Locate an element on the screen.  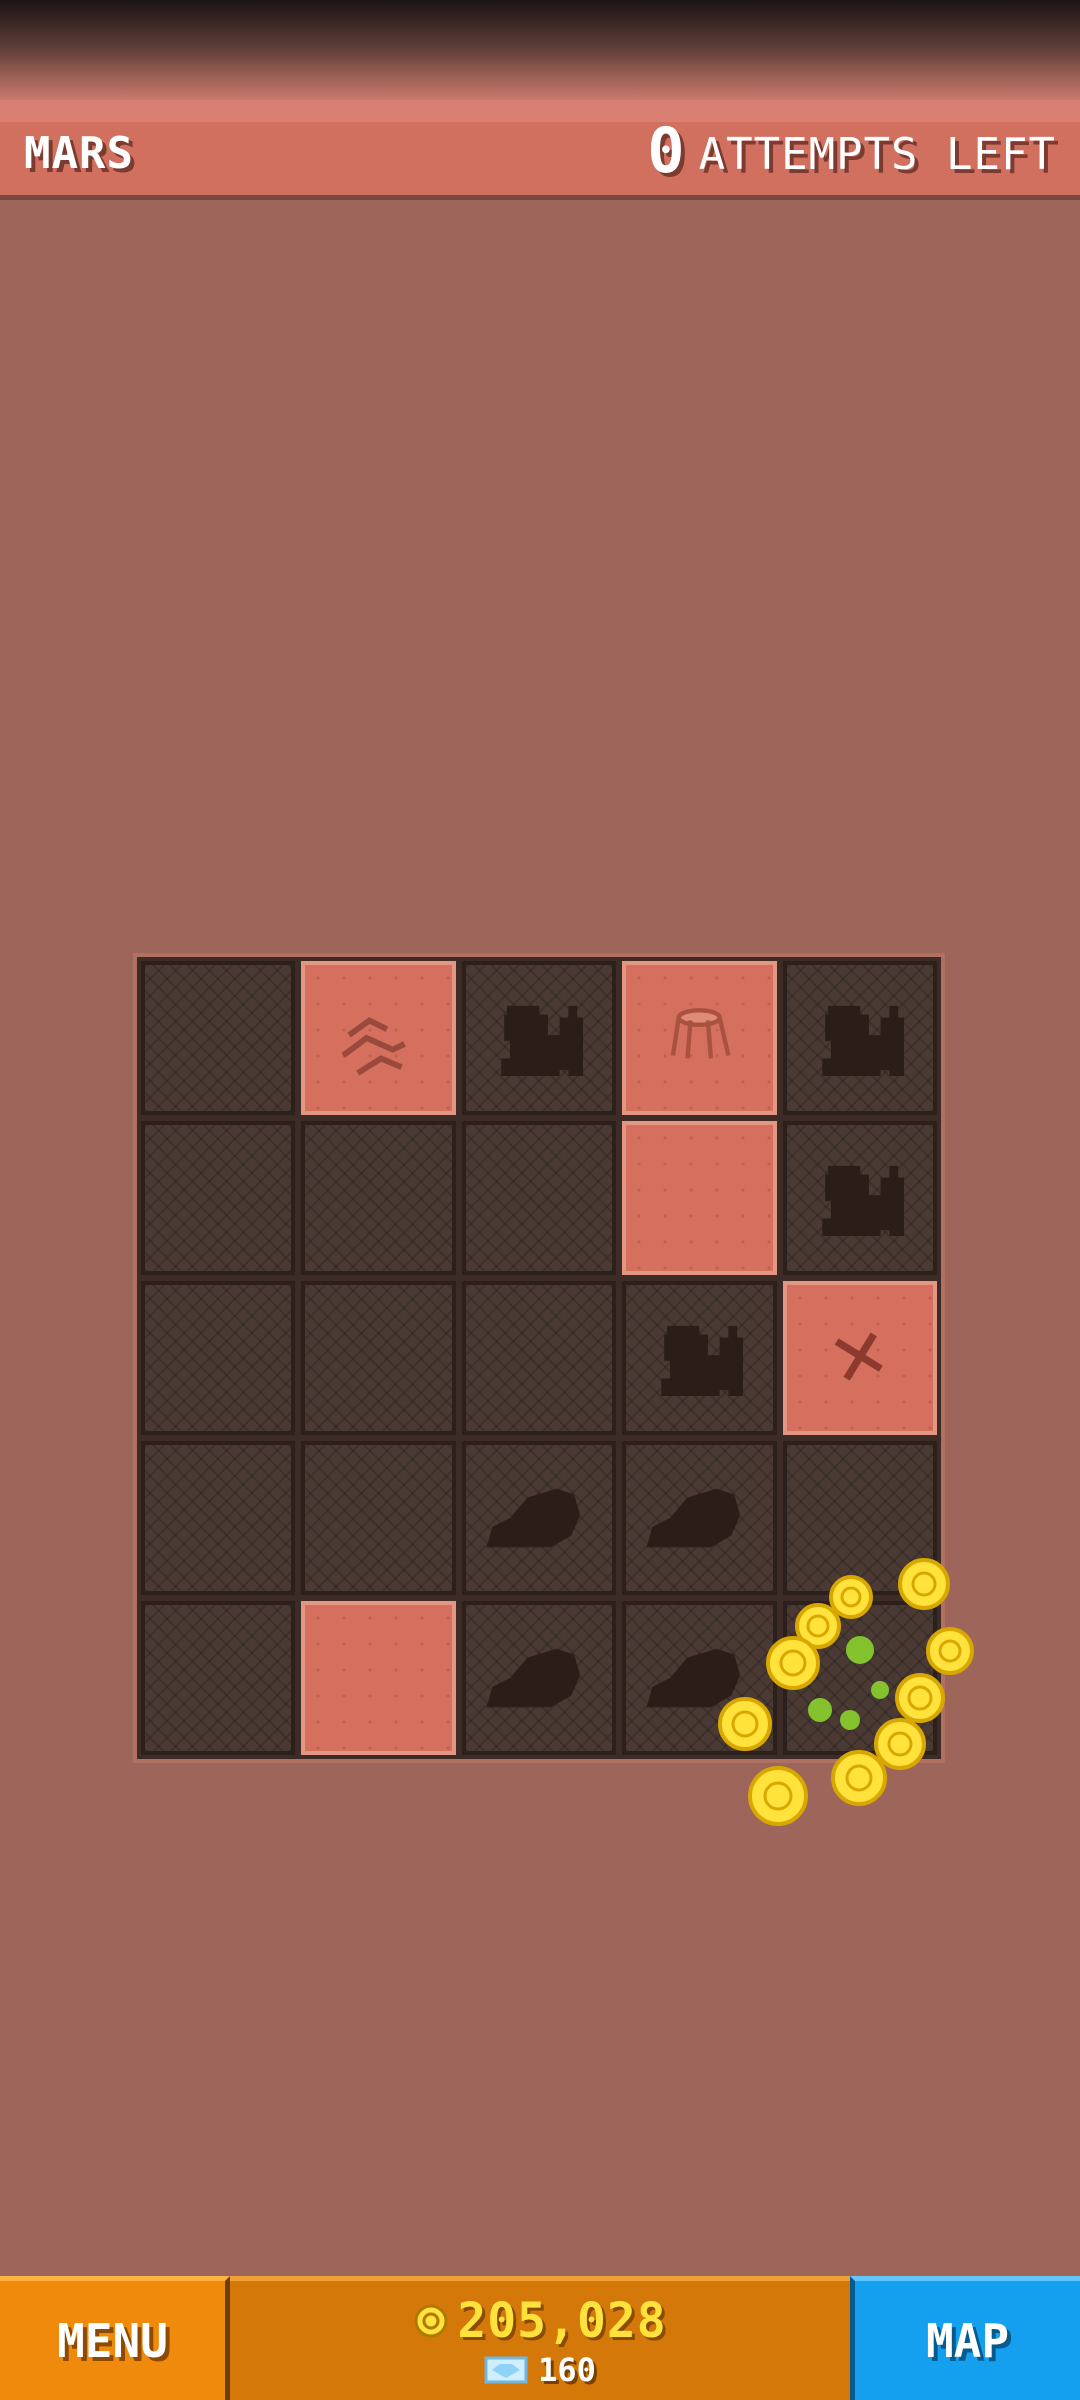
gem-icon is located at coordinates (506, 2369).